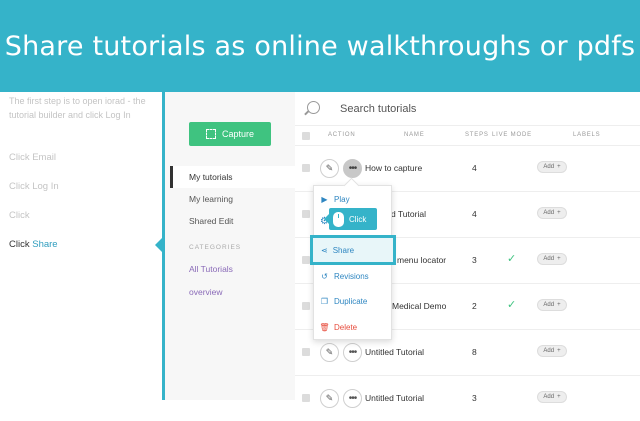 This screenshot has width=640, height=421. I want to click on menu-item-play: ▶ Play, so click(335, 199).